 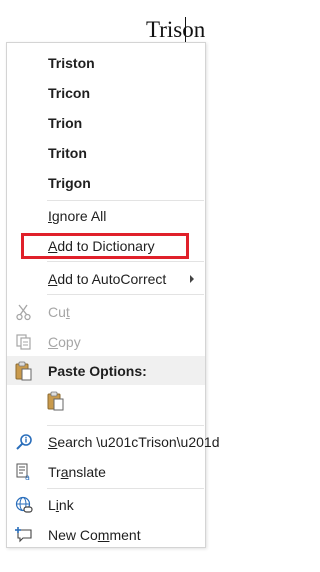 I want to click on keep-text-only-paste-button, so click(x=56, y=401).